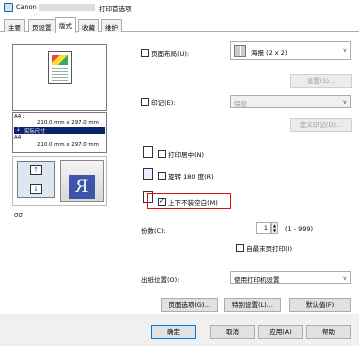 The height and width of the screenshot is (346, 359). I want to click on page-layout-value: 海报 (2 x 2), so click(269, 53).